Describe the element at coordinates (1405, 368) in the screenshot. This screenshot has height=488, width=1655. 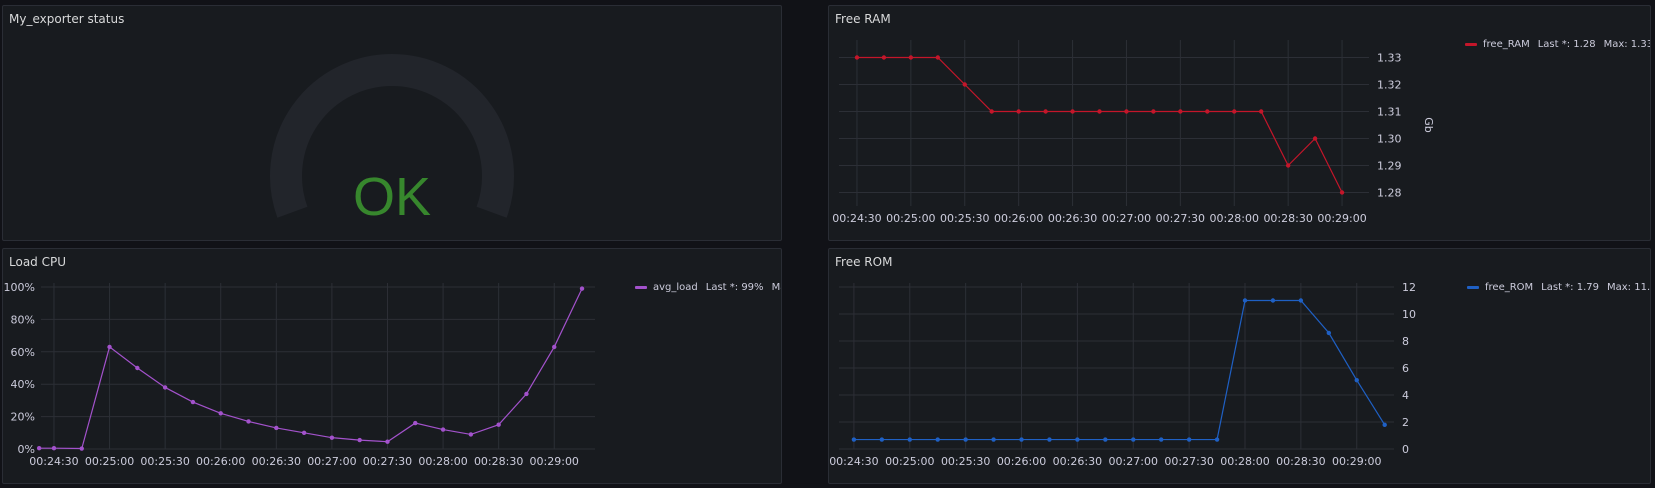
I see `y-tick-label: 6` at that location.